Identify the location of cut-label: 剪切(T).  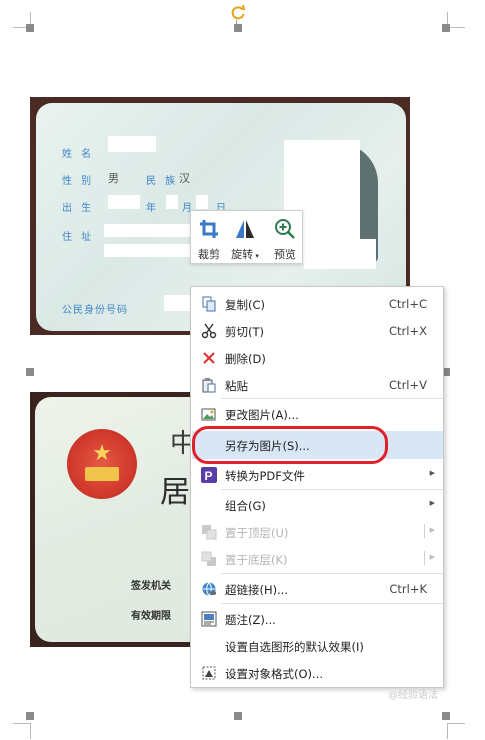
(244, 332).